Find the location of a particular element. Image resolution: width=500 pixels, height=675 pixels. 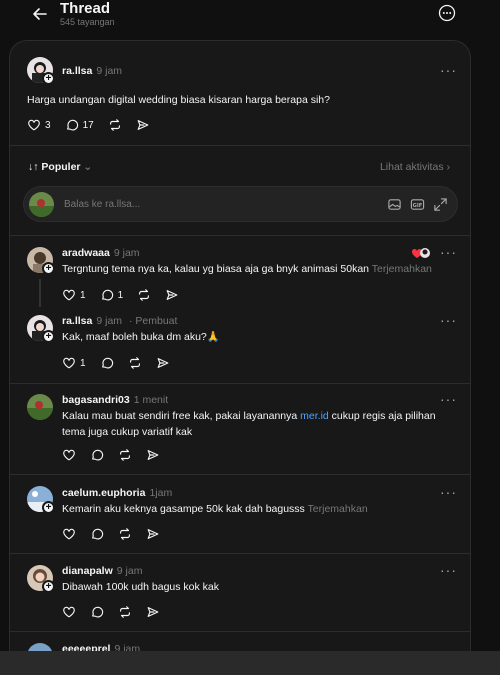

post-more-icon: ··· is located at coordinates (448, 70).